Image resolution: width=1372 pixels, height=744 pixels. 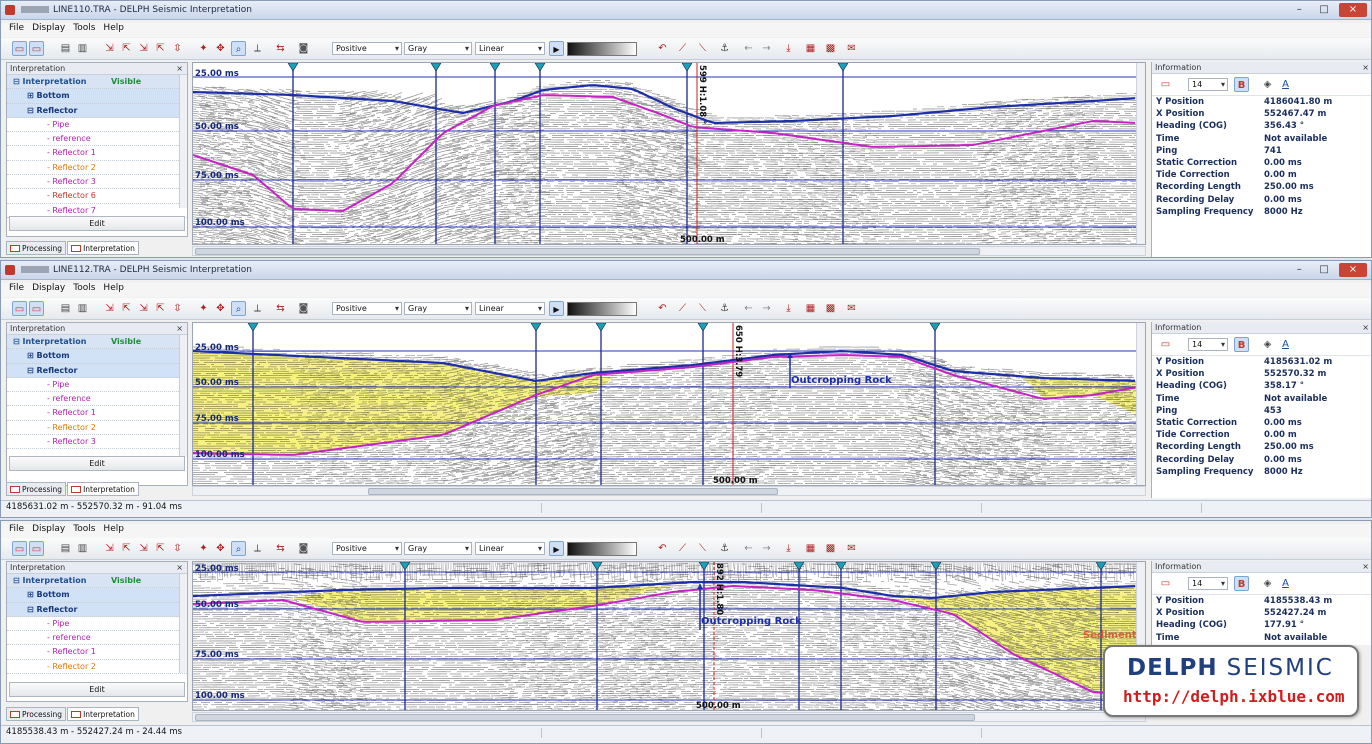 What do you see at coordinates (510, 48) in the screenshot?
I see `scale-select: Linear` at bounding box center [510, 48].